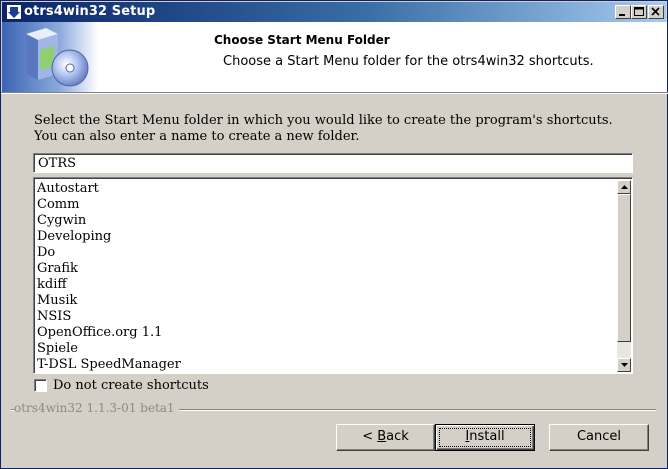 Image resolution: width=668 pixels, height=469 pixels. What do you see at coordinates (50, 57) in the screenshot?
I see `setup-cd-box-image` at bounding box center [50, 57].